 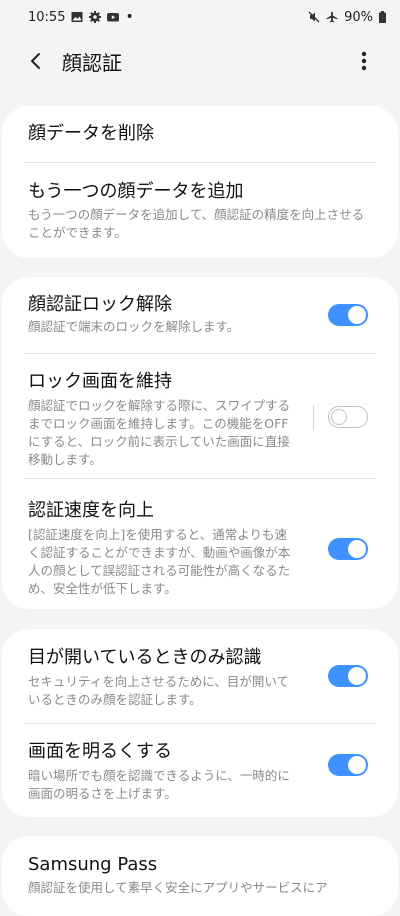 What do you see at coordinates (200, 315) in the screenshot?
I see `face-unlock-item: 顔認証ロック解除 顔認証で端末のロックを解除します。` at bounding box center [200, 315].